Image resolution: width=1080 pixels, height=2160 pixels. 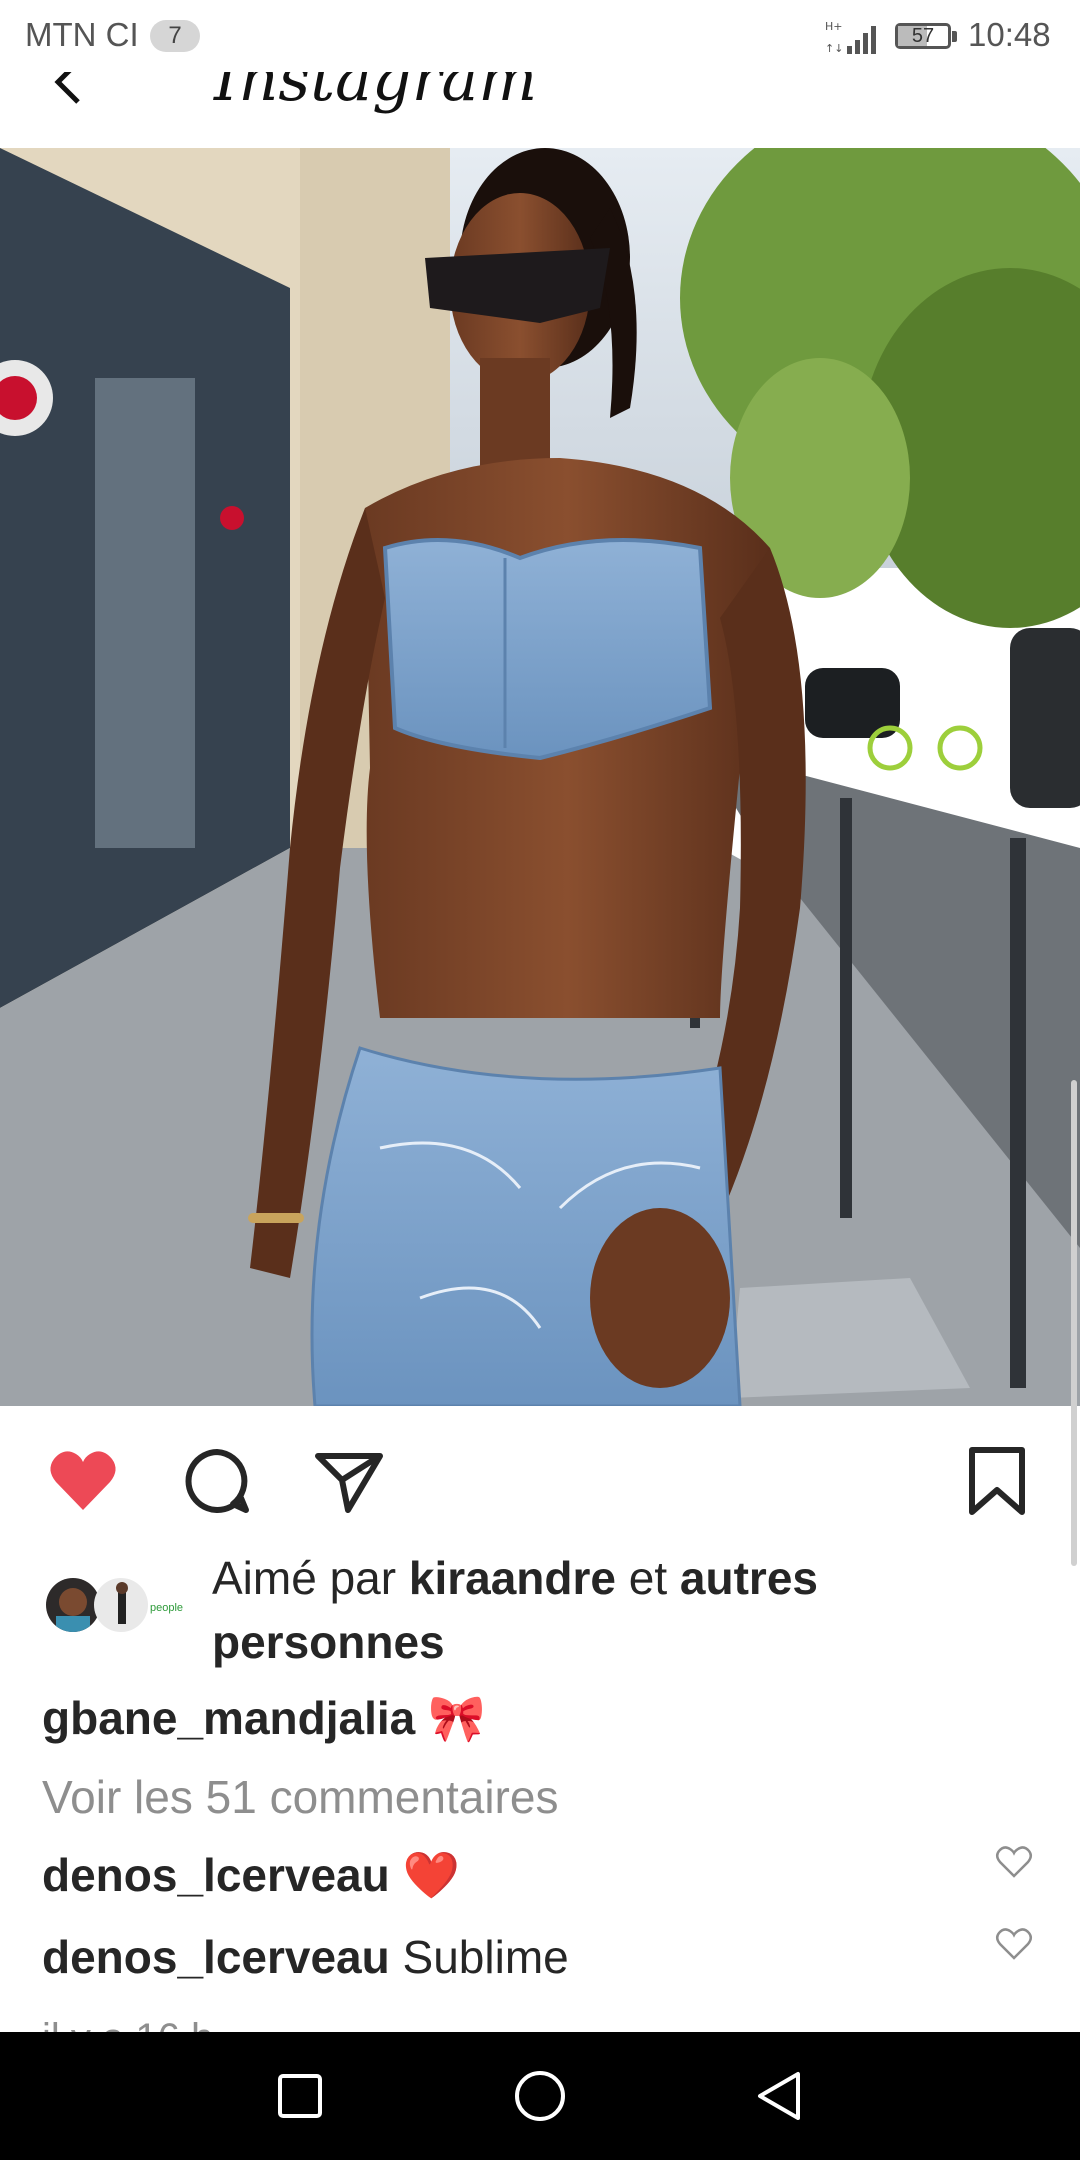 I want to click on signal-icon: H+ ↑↓, so click(x=850, y=37).